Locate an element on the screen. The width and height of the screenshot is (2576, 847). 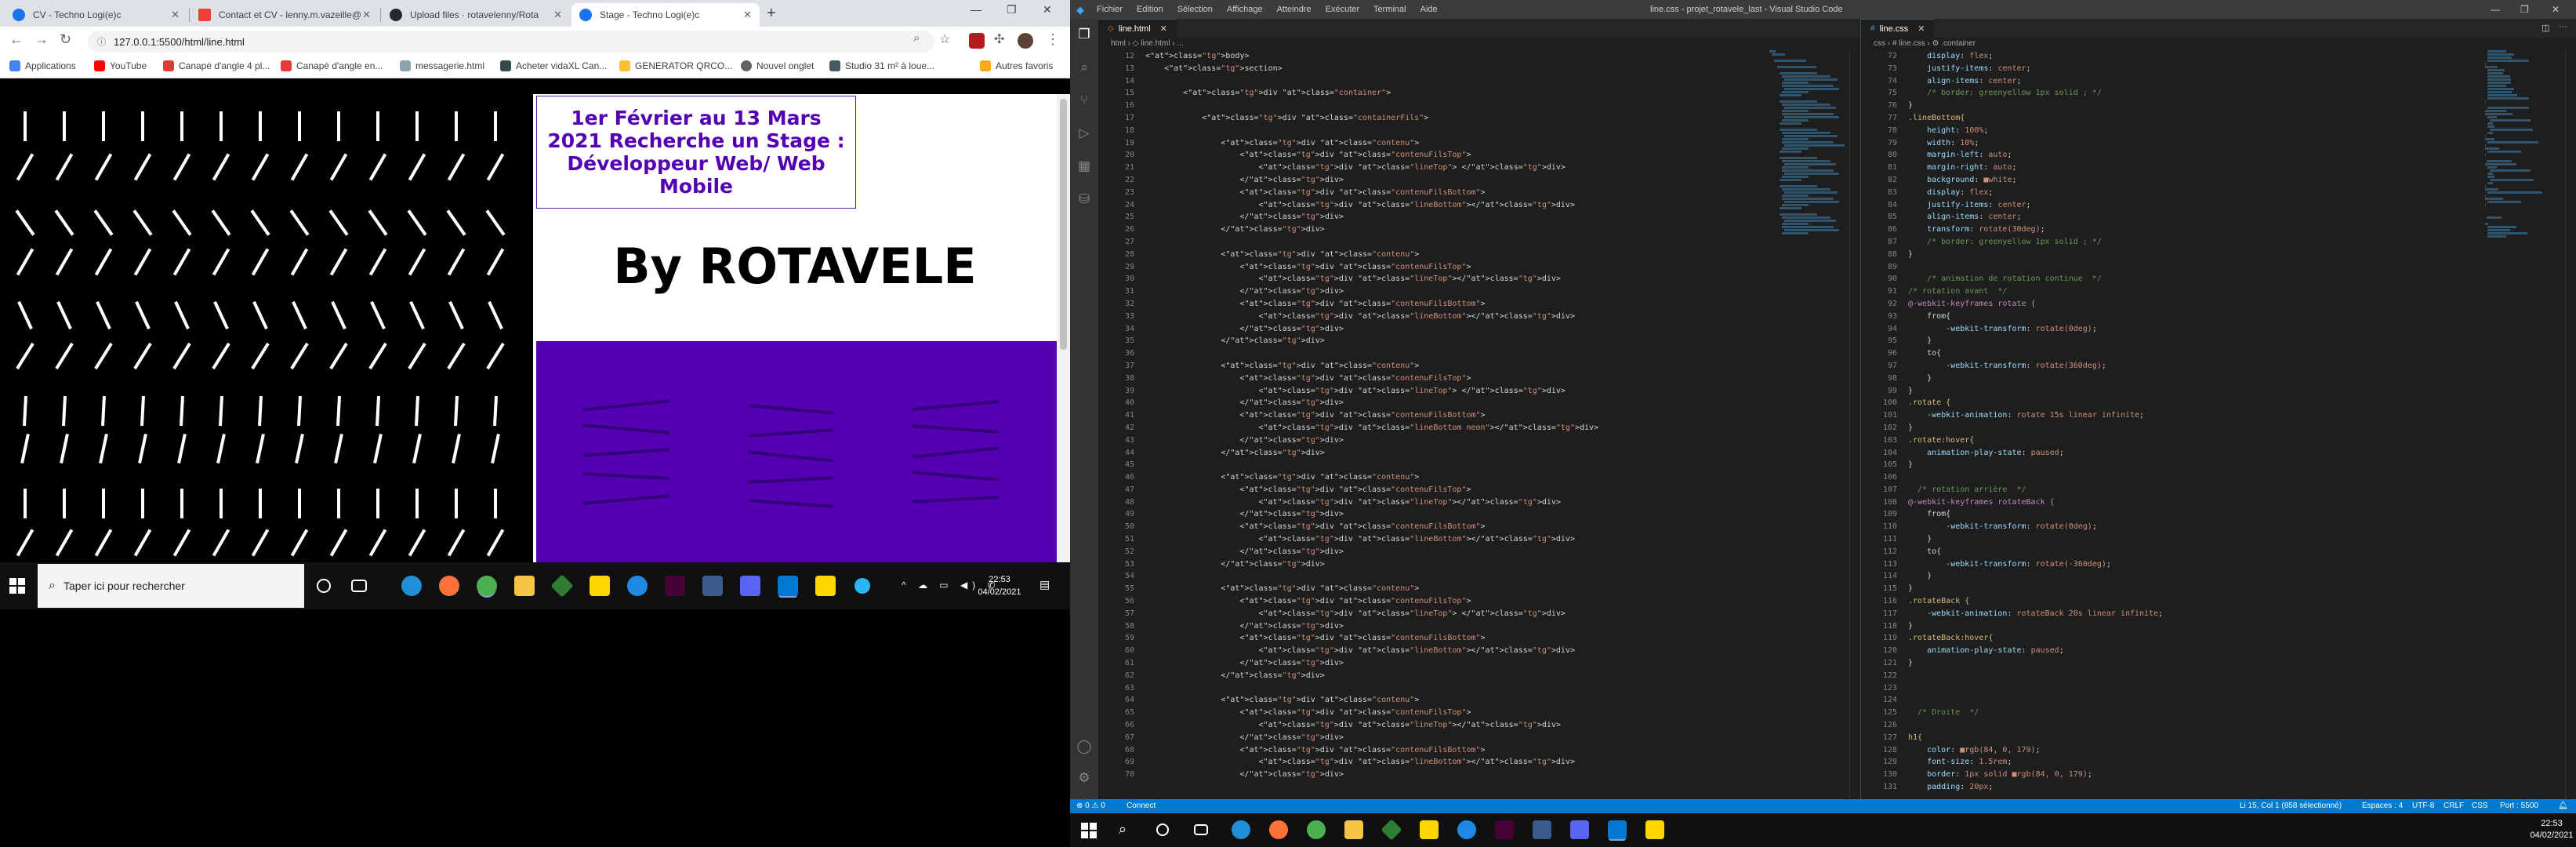
page-scrollbar is located at coordinates (1063, 328).